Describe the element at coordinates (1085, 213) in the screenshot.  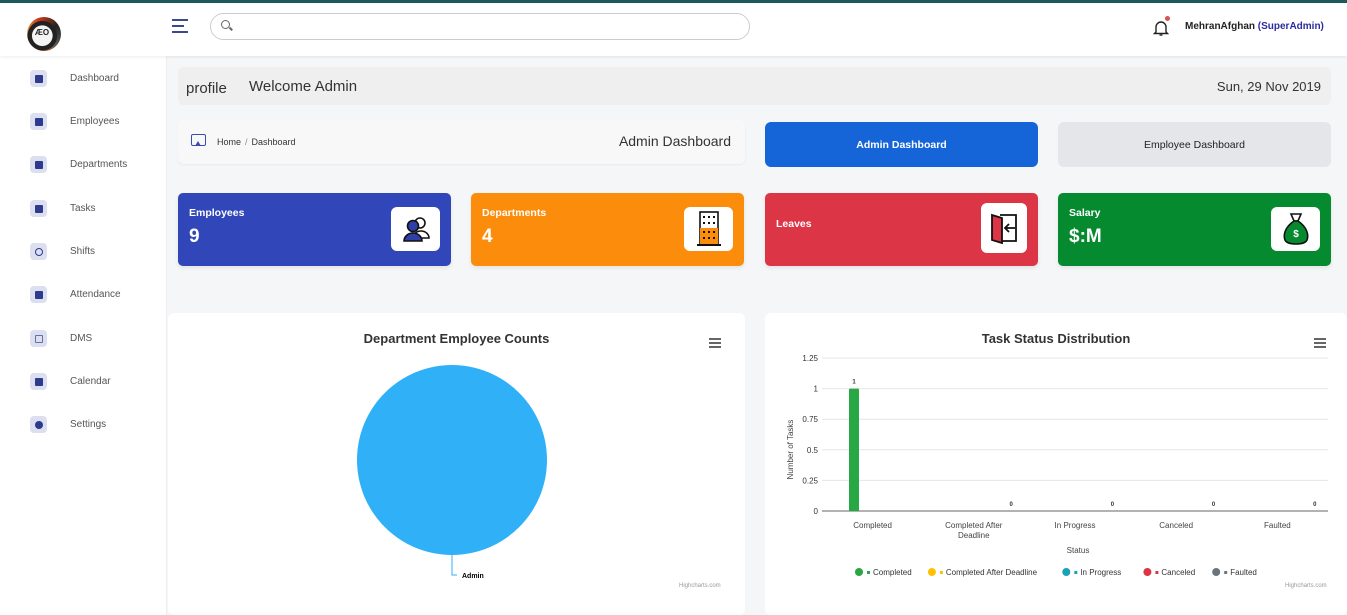
I see `stat-label: Salary` at that location.